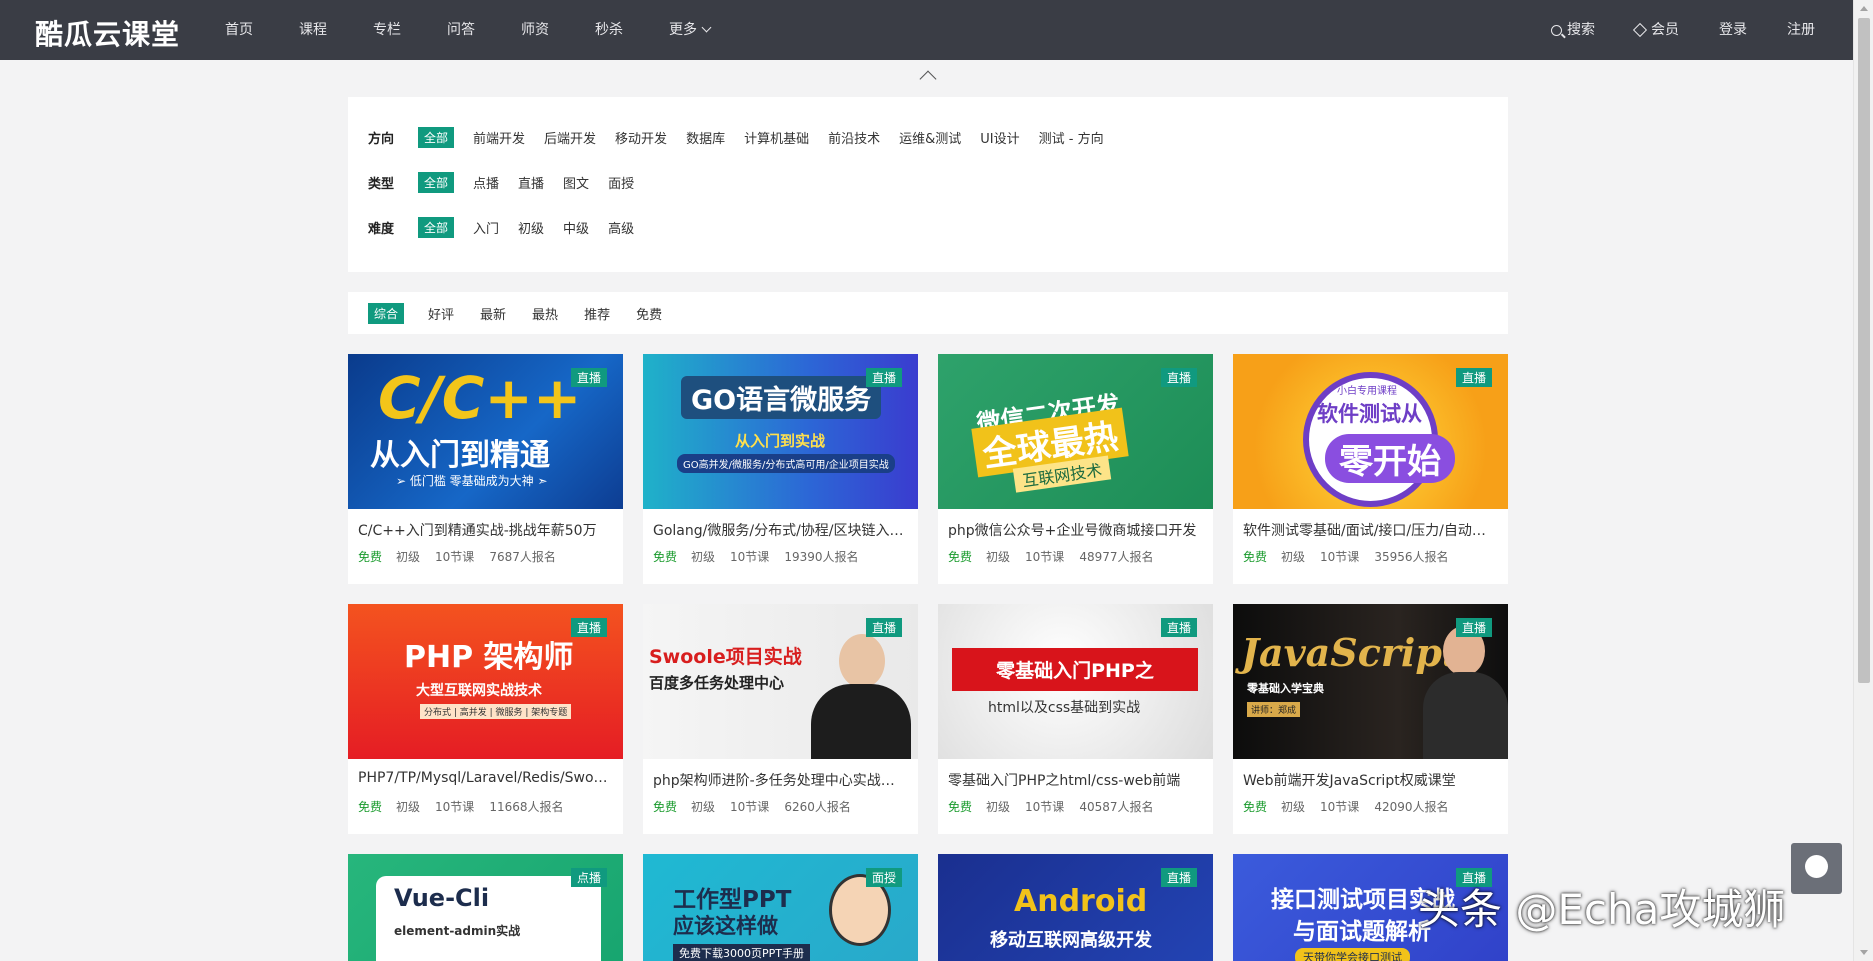 This screenshot has height=961, width=1873. What do you see at coordinates (609, 30) in the screenshot?
I see `nav-flash-sale: 秒杀` at bounding box center [609, 30].